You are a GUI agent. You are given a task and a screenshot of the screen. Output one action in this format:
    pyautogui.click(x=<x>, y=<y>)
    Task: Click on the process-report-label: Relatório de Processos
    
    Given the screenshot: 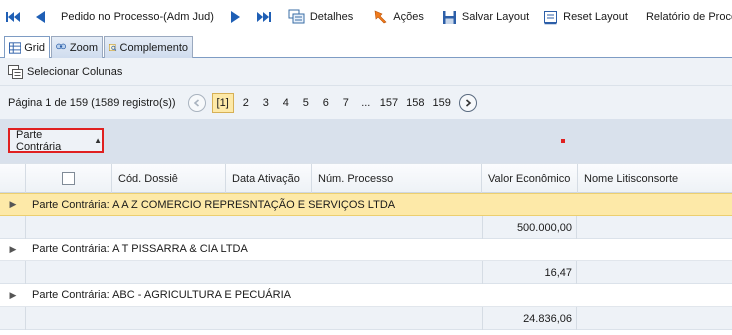 What is the action you would take?
    pyautogui.click(x=688, y=17)
    